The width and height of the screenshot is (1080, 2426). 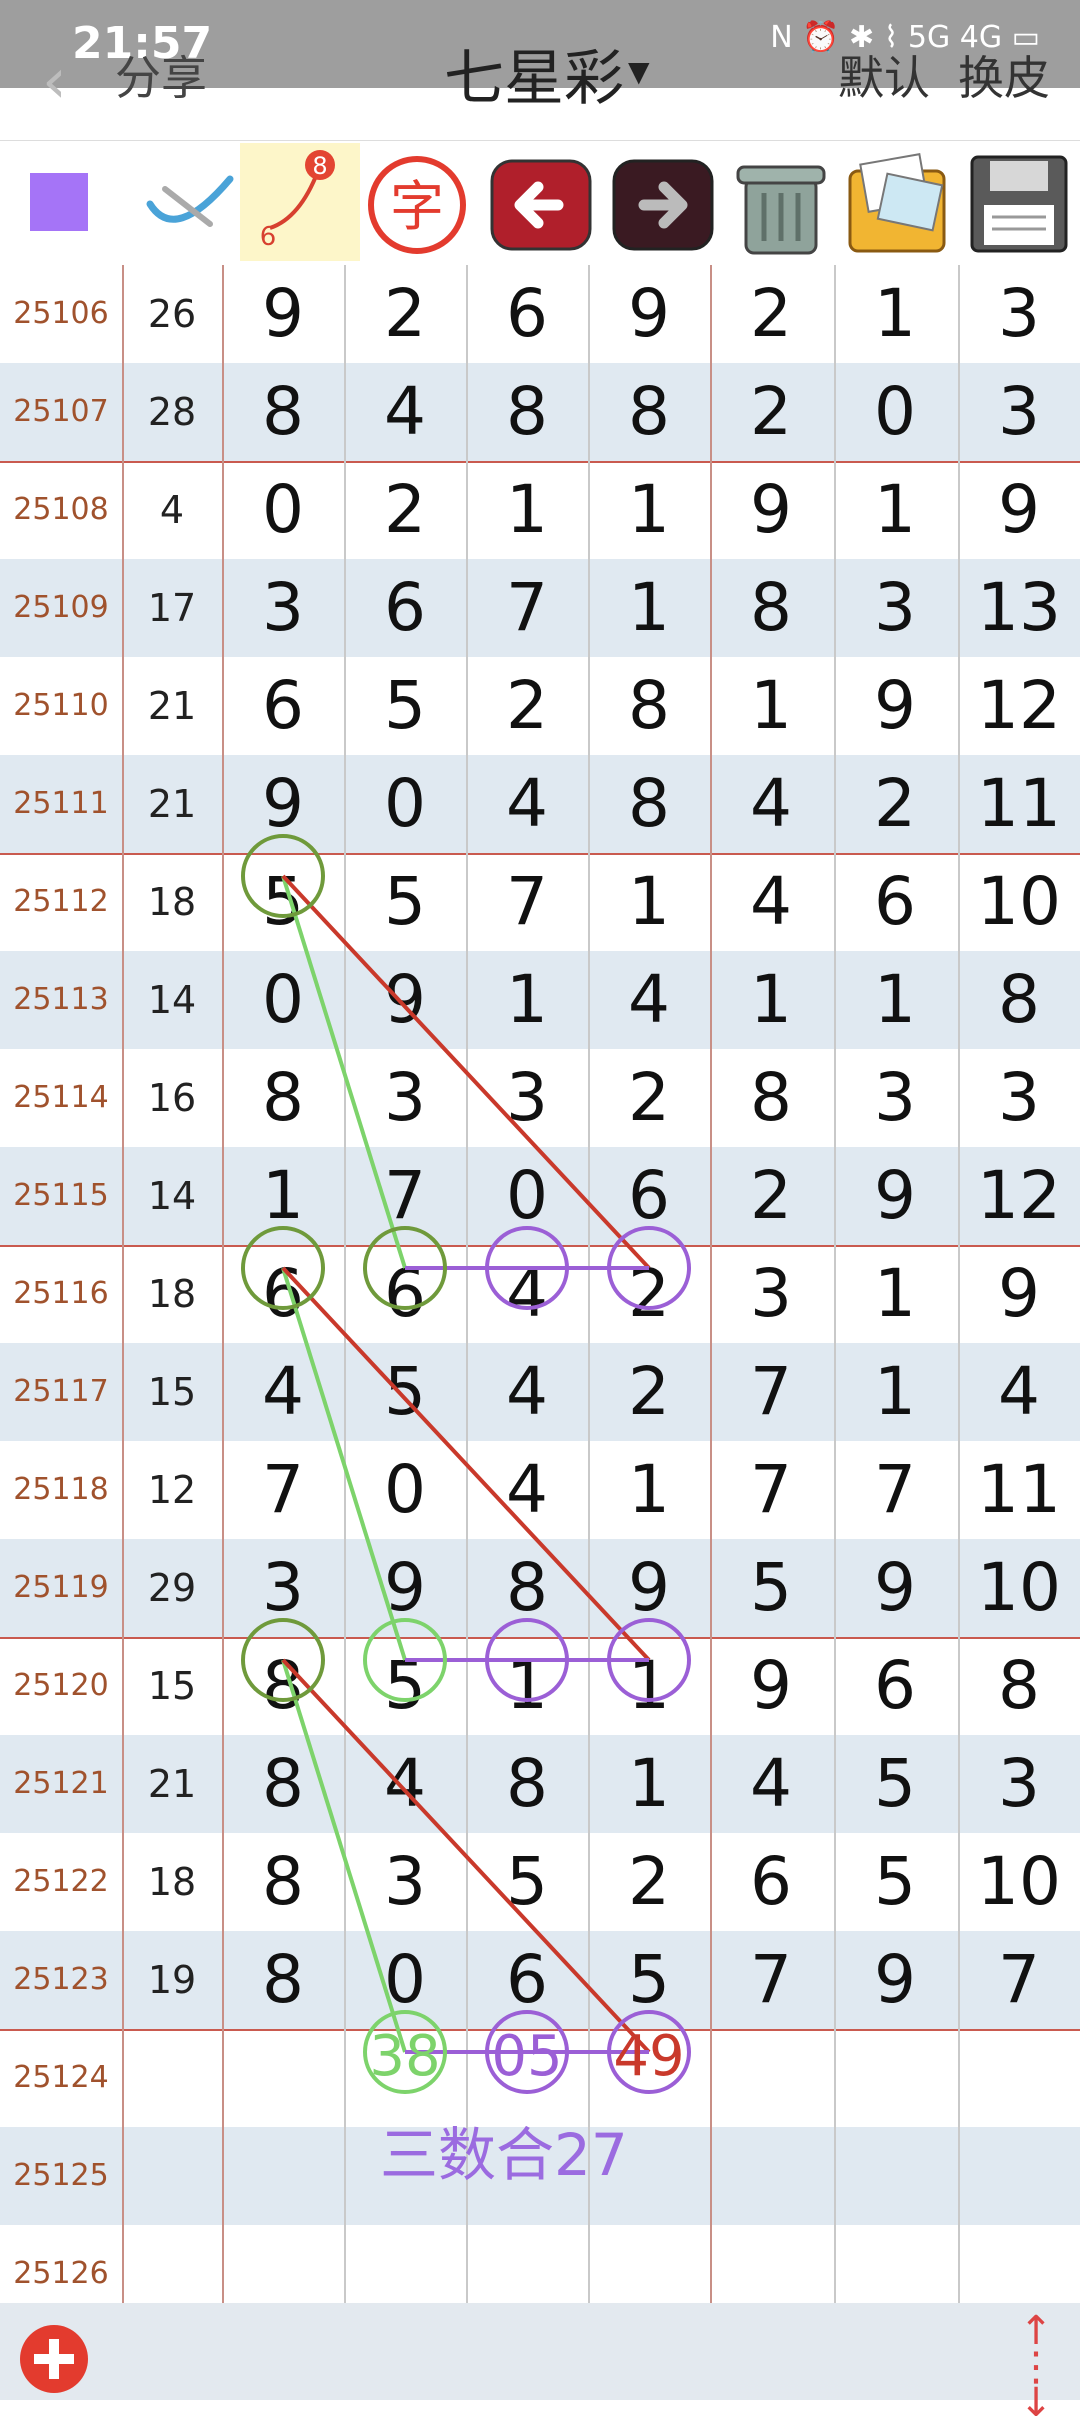 I want to click on text-tool-icon: 字, so click(x=417, y=204).